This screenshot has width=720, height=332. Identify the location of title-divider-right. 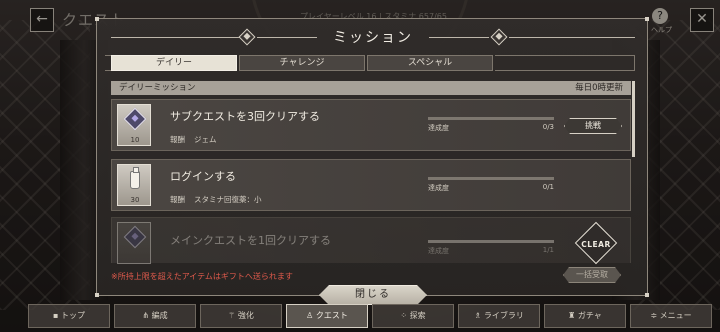
(572, 37).